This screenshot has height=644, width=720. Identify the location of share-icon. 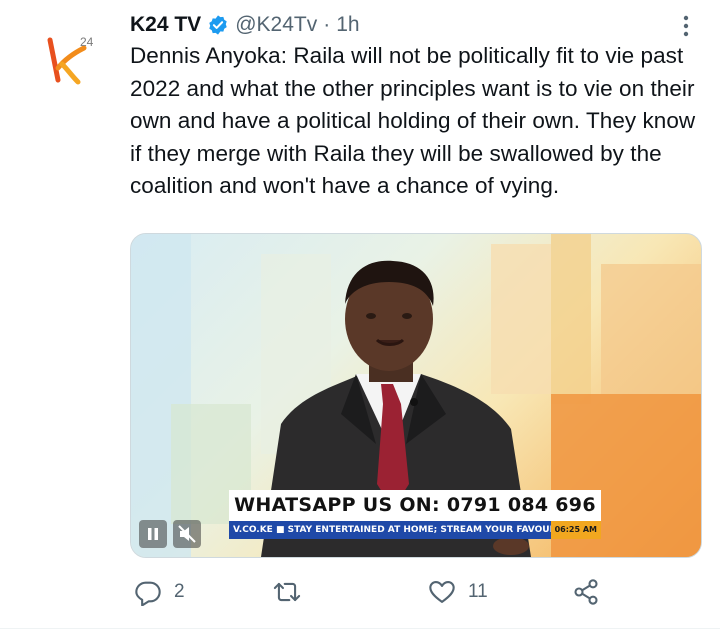
(586, 592).